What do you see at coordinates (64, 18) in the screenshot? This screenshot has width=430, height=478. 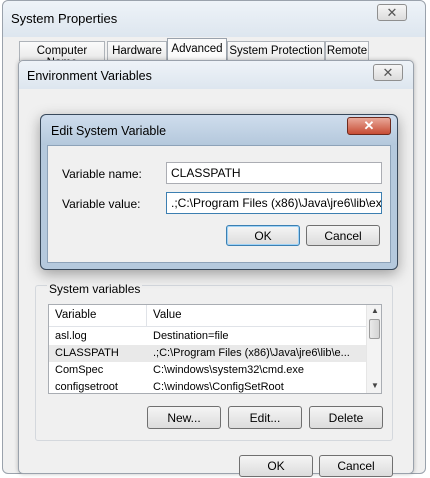 I see `system-properties-title: System Properties` at bounding box center [64, 18].